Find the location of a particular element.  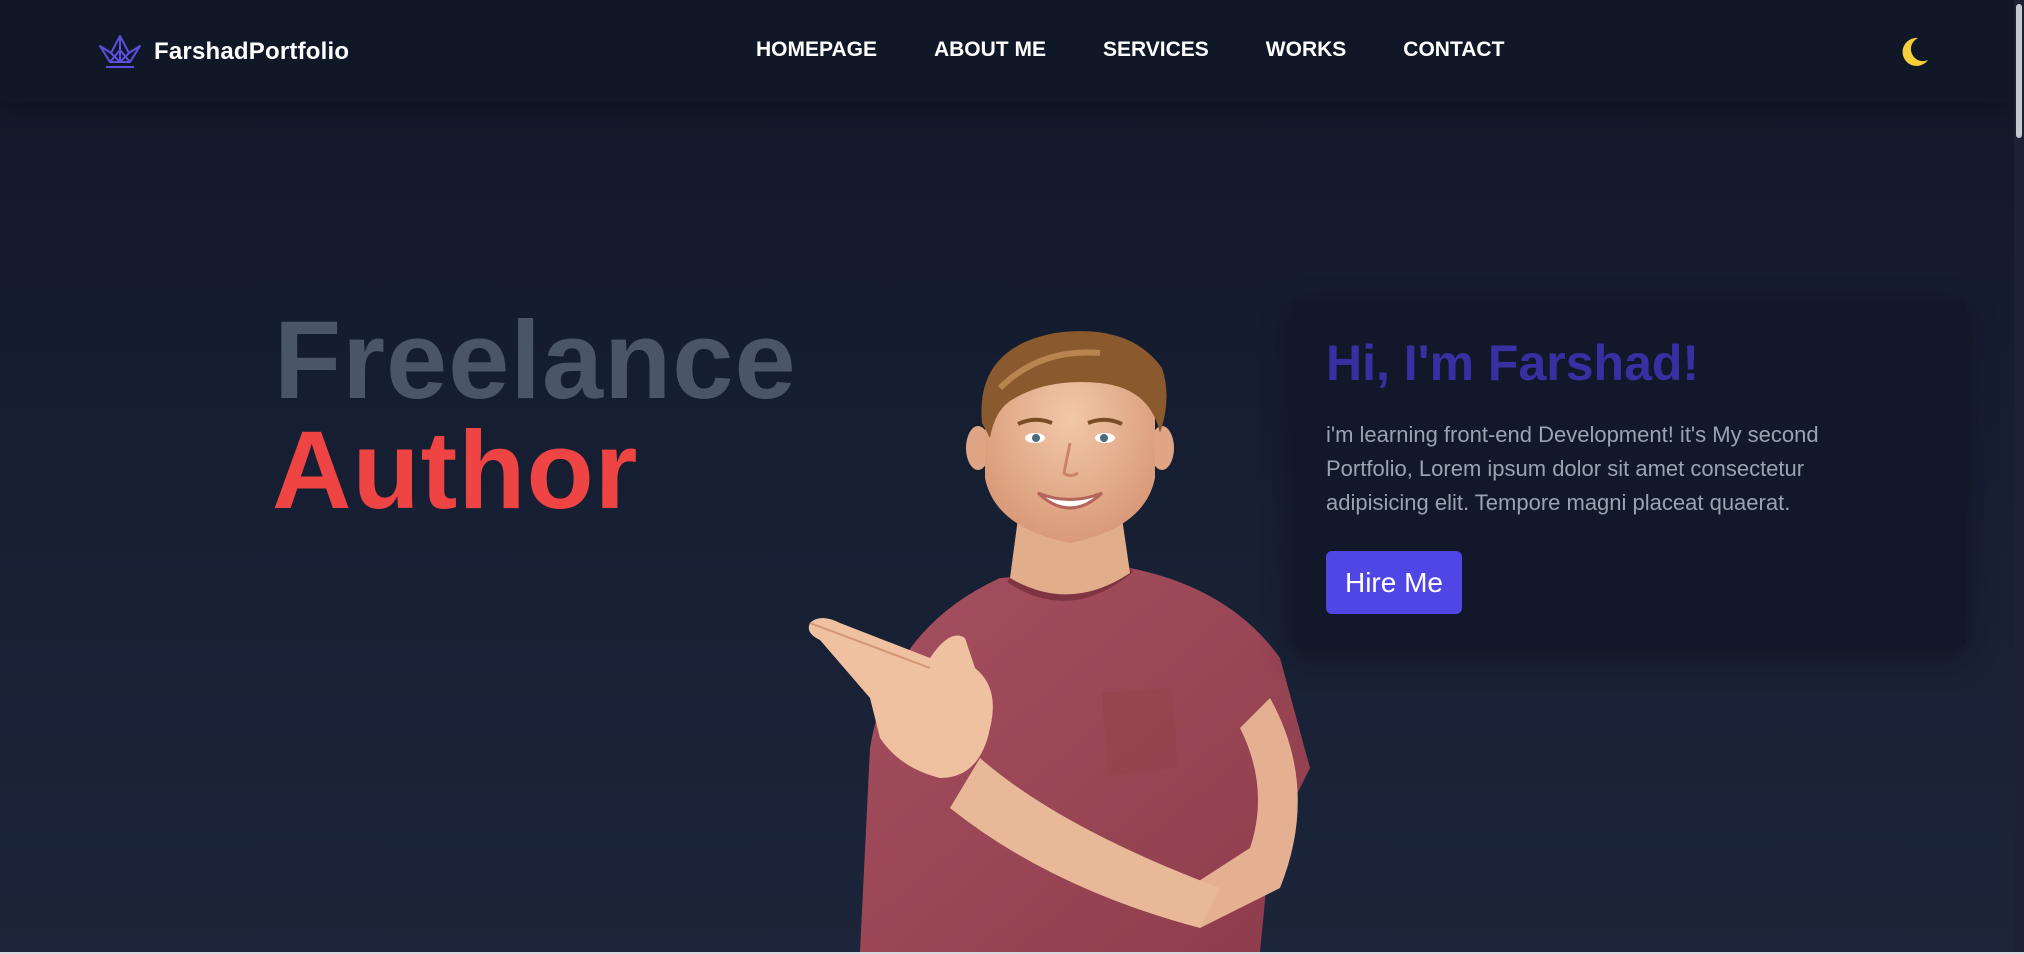

nav-item-homepage: HOMEPAGE is located at coordinates (816, 50).